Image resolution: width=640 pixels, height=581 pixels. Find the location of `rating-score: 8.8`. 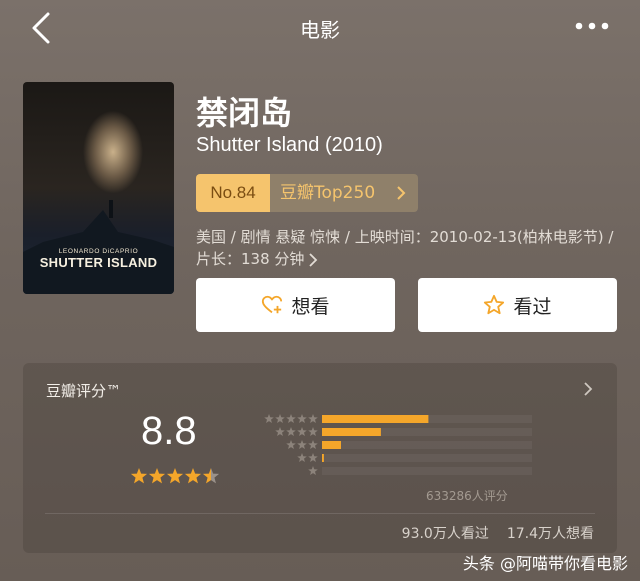

rating-score: 8.8 is located at coordinates (169, 431).